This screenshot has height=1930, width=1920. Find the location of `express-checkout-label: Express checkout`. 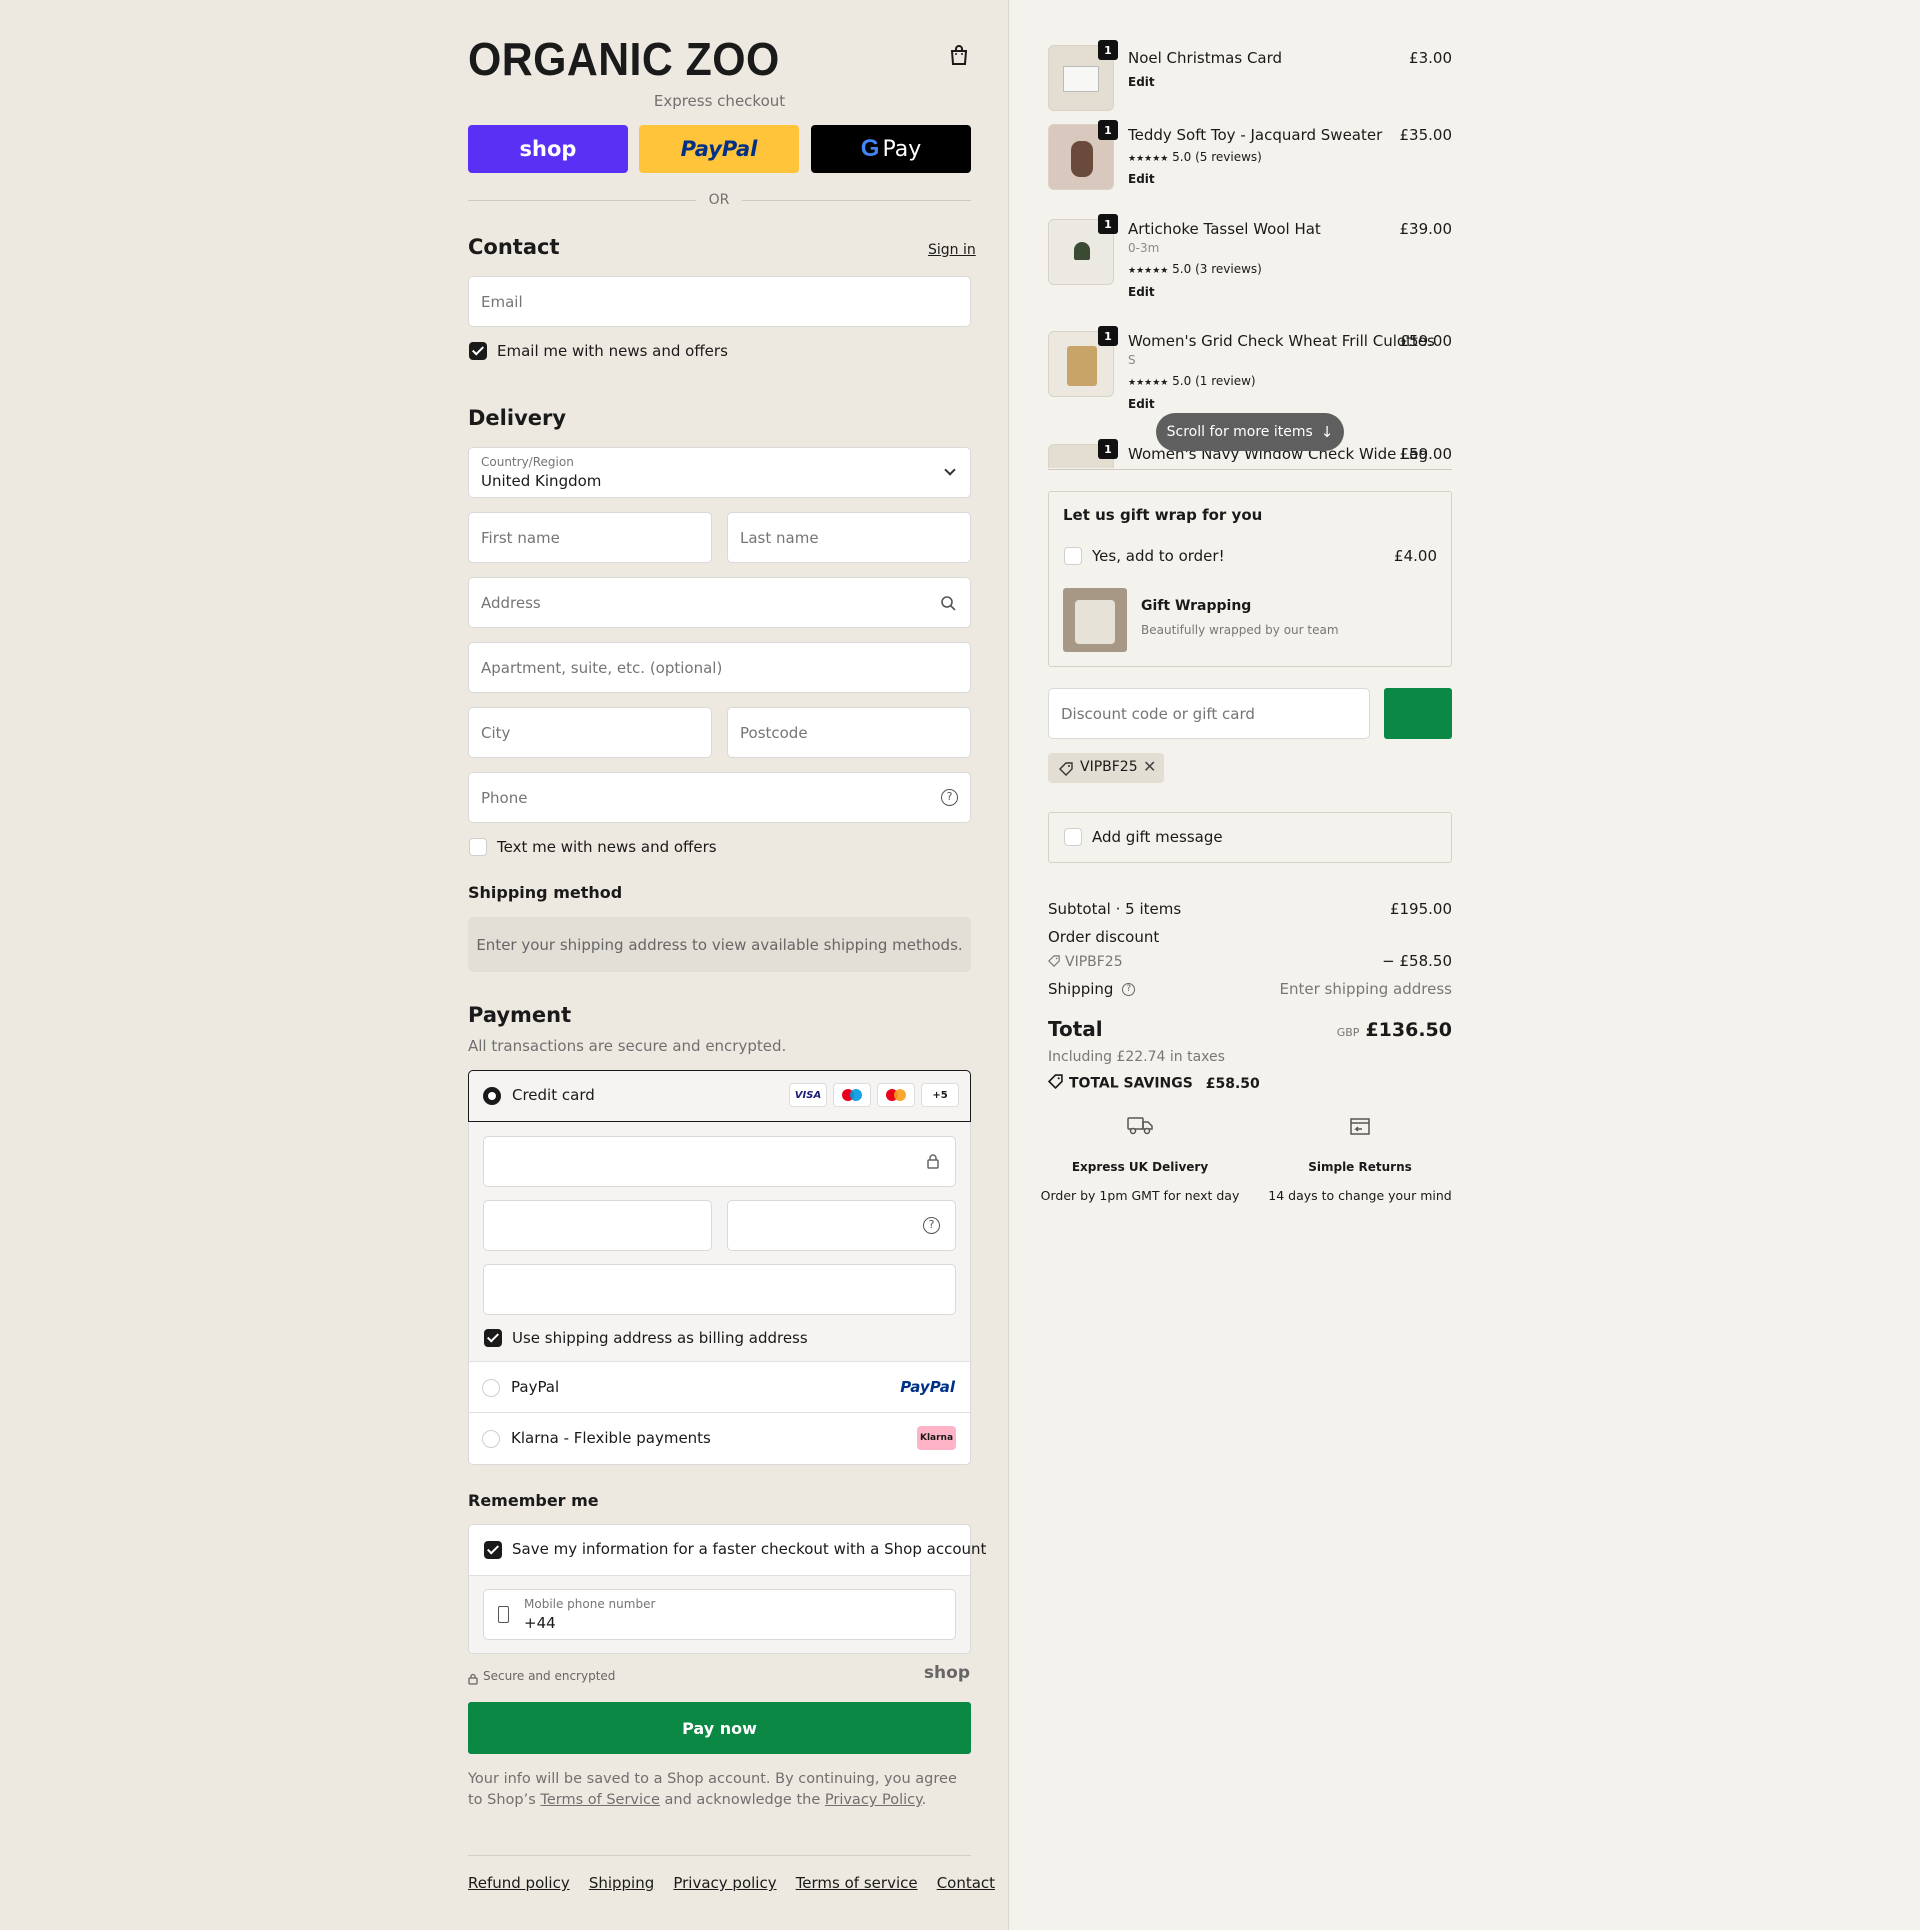

express-checkout-label: Express checkout is located at coordinates (719, 101).